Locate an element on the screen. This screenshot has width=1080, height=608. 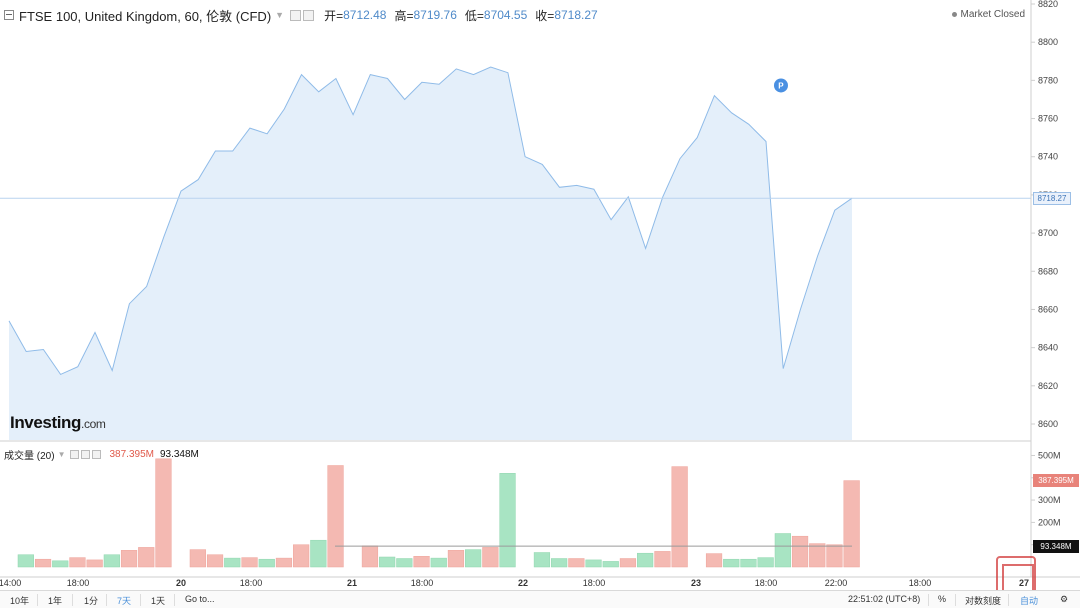
close-value: 8718.27 is located at coordinates (576, 15).